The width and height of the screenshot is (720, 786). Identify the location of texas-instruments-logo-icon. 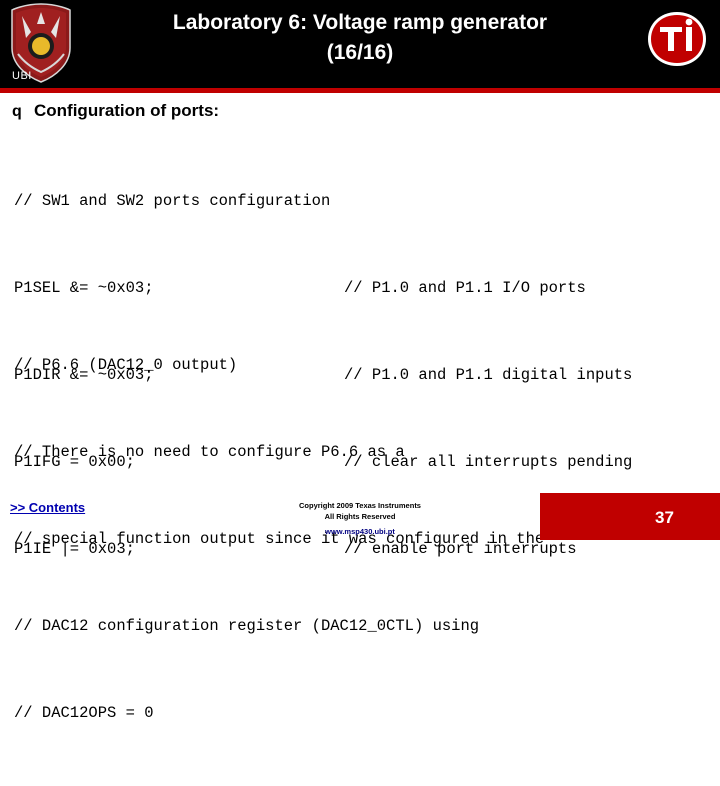
(677, 39).